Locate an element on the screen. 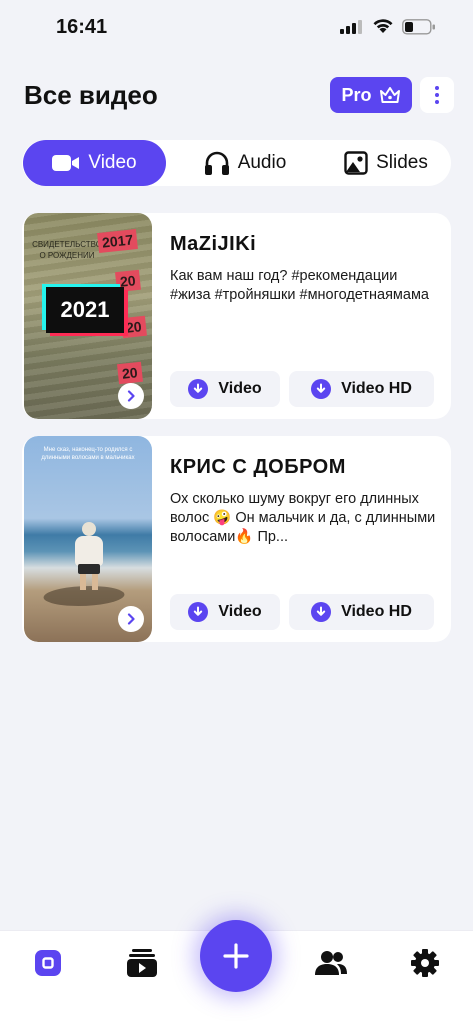 The height and width of the screenshot is (1024, 473). status-bar: 16:41 is located at coordinates (236, 28).